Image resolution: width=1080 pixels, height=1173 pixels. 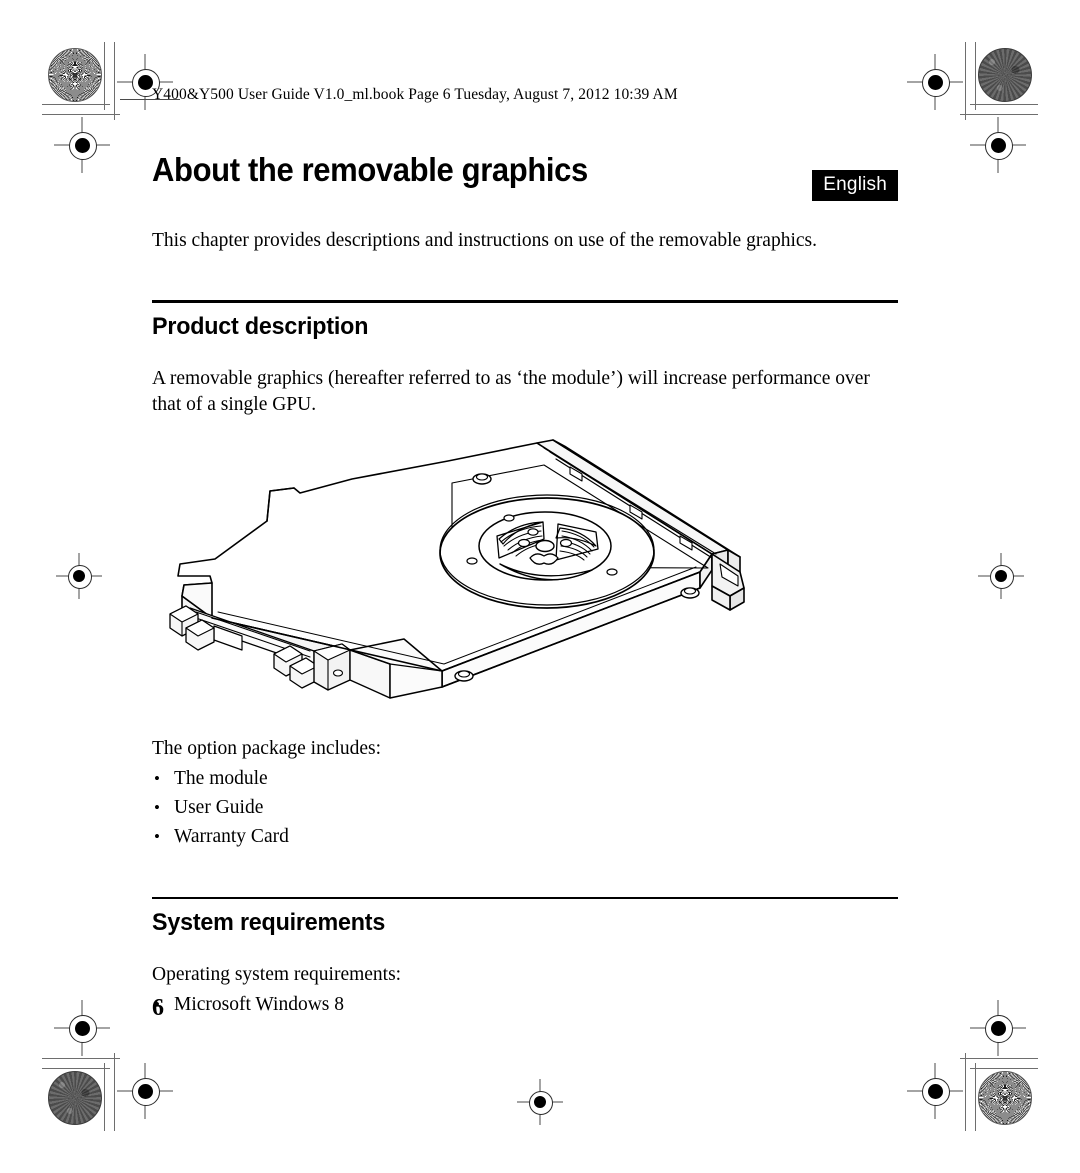 What do you see at coordinates (855, 185) in the screenshot?
I see `language-badge: English` at bounding box center [855, 185].